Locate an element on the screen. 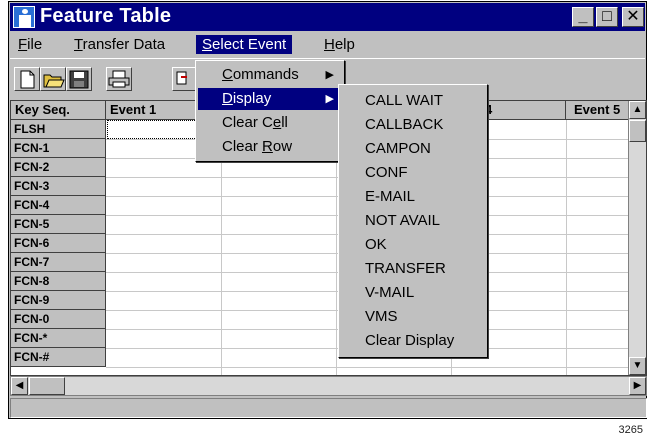  scroll-down-arrow-icon: ▼ is located at coordinates (637, 366).